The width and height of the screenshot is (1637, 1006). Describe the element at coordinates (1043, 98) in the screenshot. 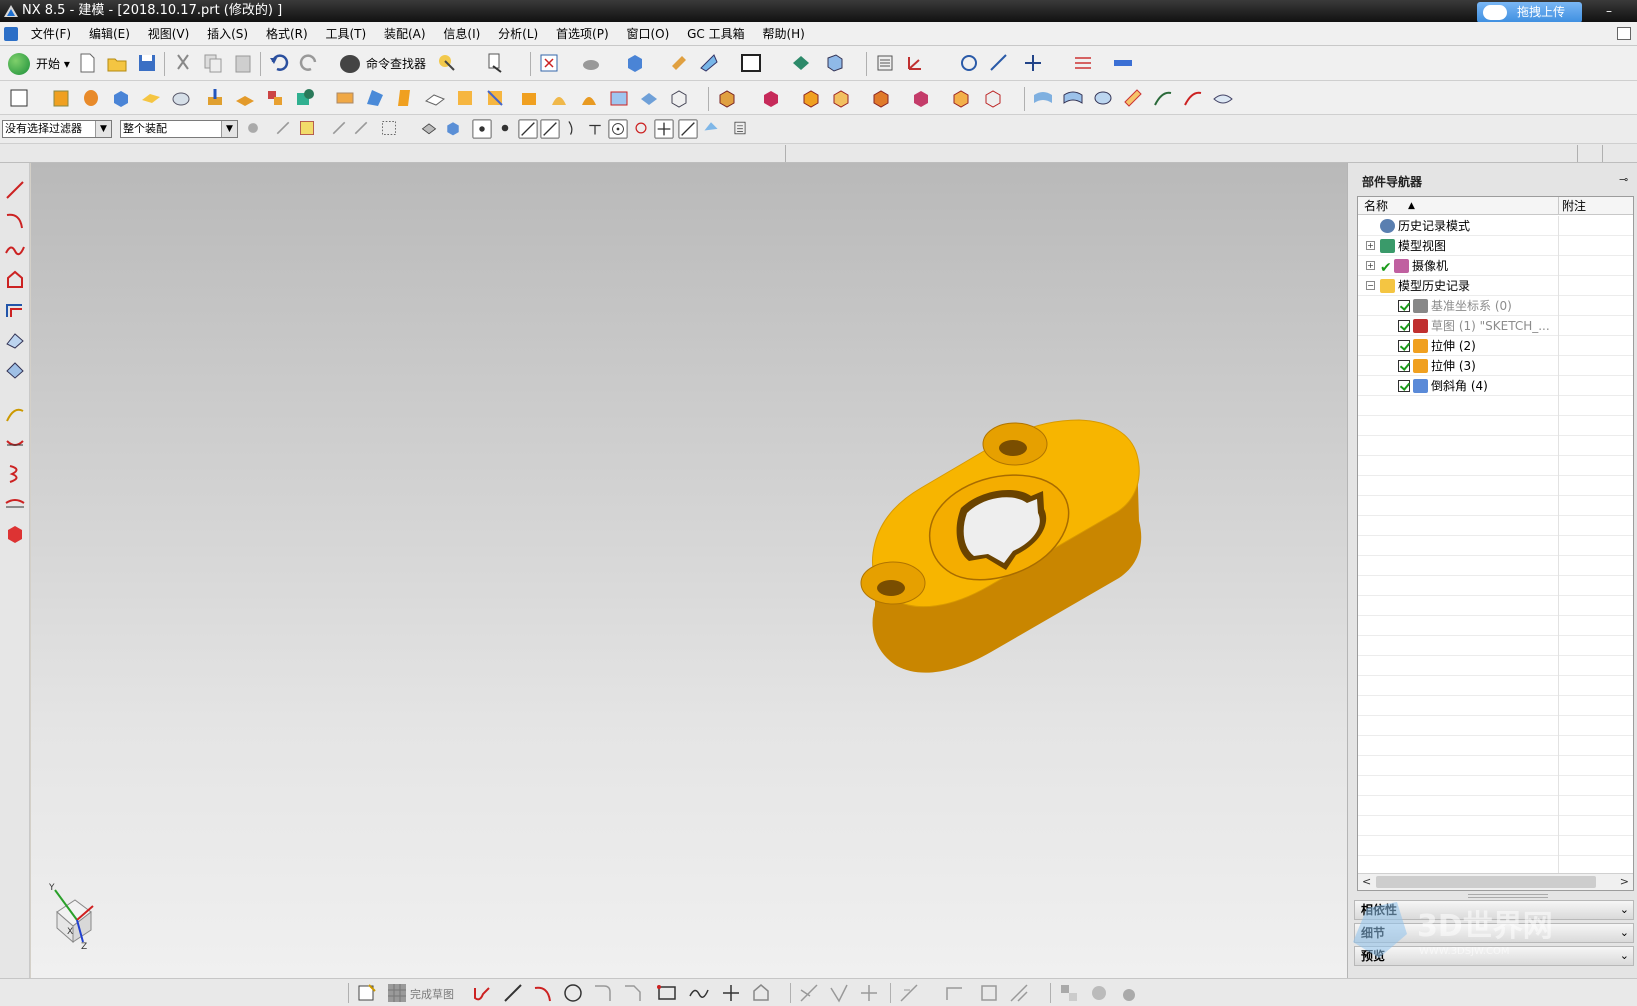

I see `through-curves-icon` at that location.